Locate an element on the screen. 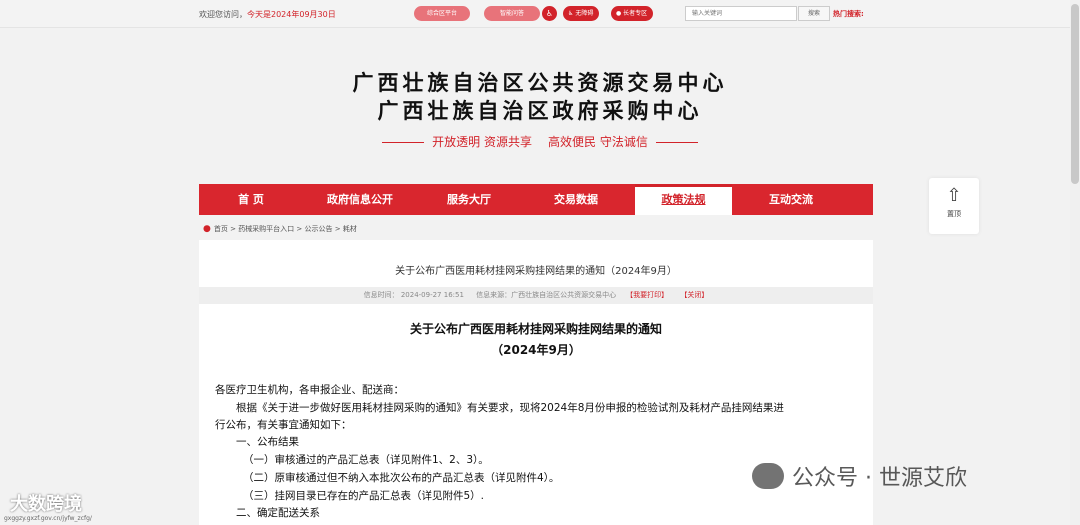  meta-time: 信息时间： 2024-09-27 16:51 is located at coordinates (413, 295).